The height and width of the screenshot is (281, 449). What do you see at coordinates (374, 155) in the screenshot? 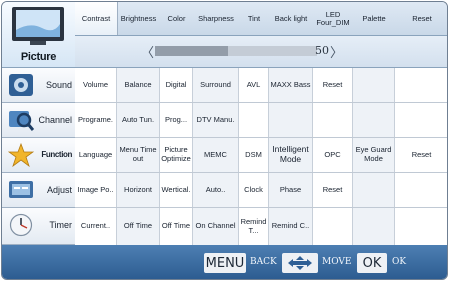
I see `function-option: Eye Guard Mode` at bounding box center [374, 155].